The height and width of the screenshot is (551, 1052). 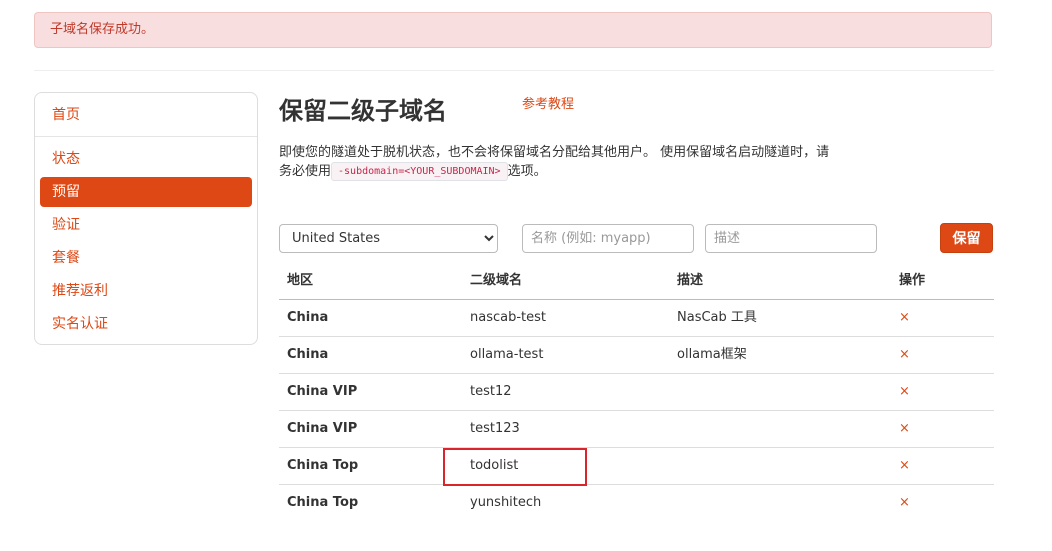 What do you see at coordinates (491, 391) in the screenshot?
I see `row-subdomain: test12` at bounding box center [491, 391].